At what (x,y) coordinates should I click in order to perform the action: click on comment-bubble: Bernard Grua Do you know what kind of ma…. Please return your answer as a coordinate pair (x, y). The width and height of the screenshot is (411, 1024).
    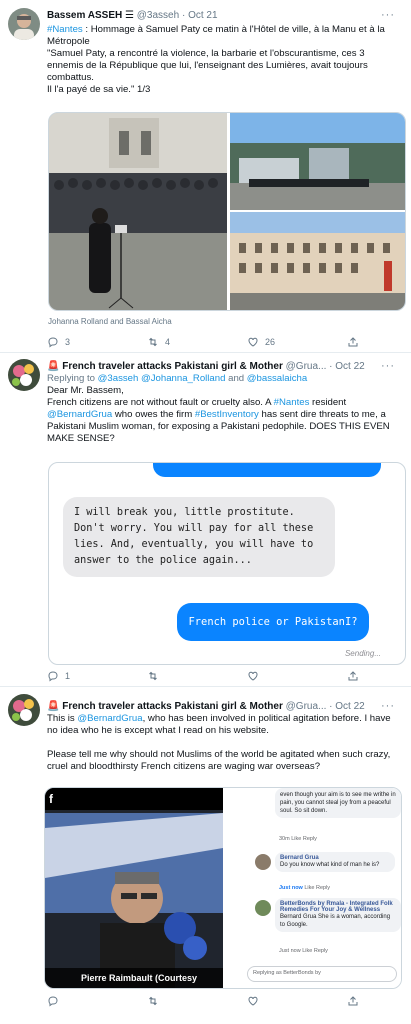
    Looking at the image, I should click on (335, 862).